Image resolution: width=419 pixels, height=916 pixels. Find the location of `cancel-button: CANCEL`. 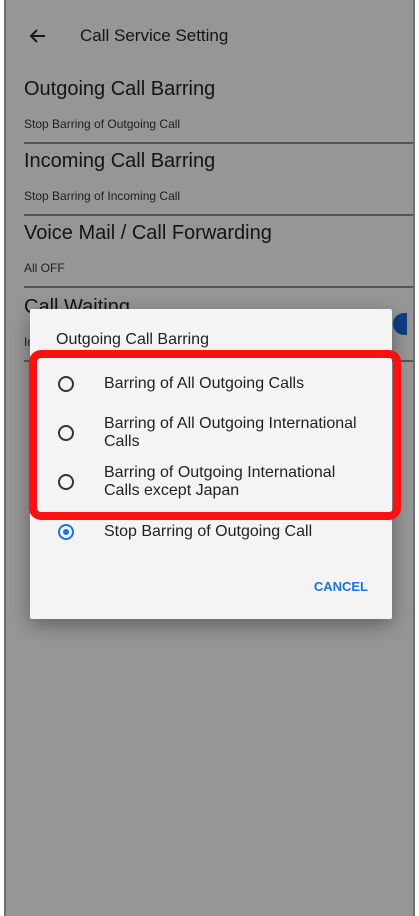

cancel-button: CANCEL is located at coordinates (341, 586).